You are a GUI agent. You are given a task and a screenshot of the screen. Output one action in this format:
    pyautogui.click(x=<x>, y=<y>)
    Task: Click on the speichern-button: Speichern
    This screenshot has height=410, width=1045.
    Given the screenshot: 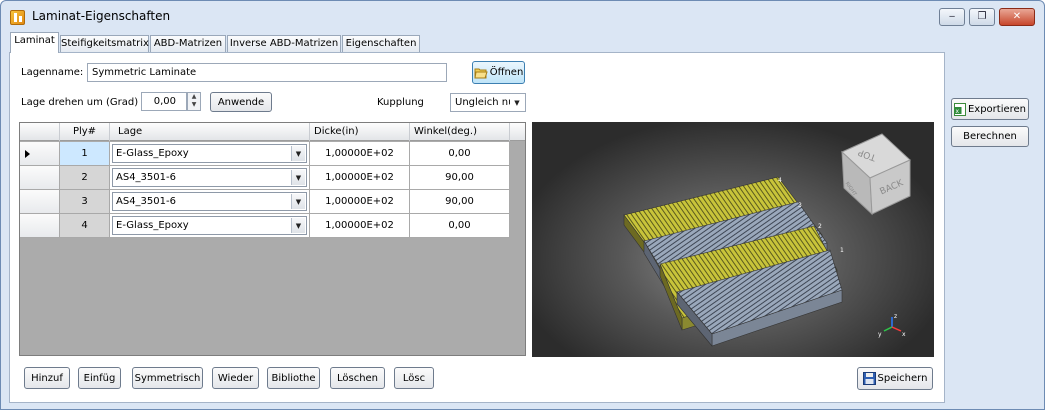 What is the action you would take?
    pyautogui.click(x=895, y=378)
    